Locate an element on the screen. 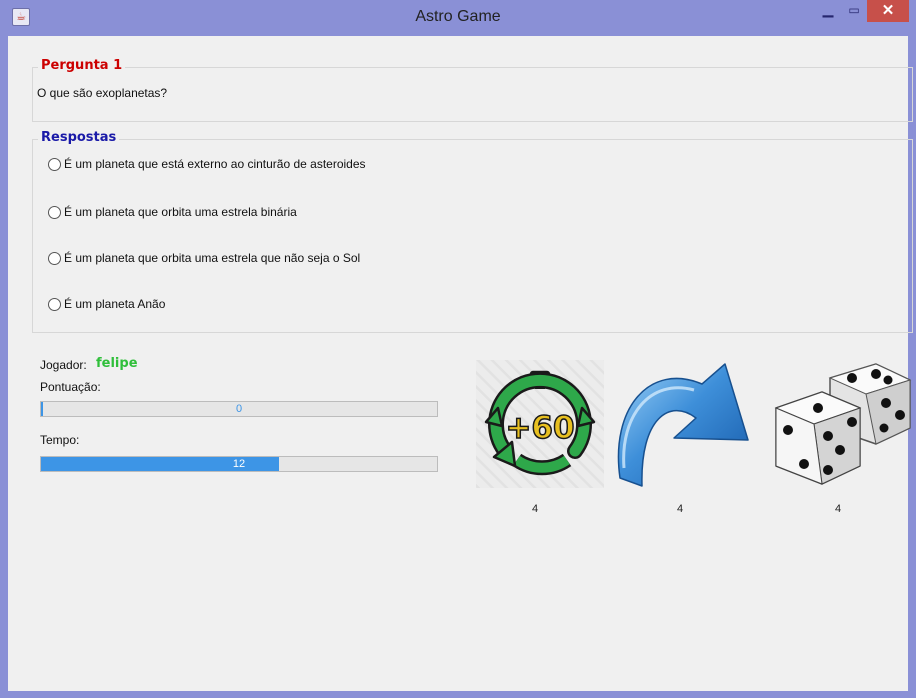 This screenshot has height=698, width=916. dice-powerup-button is located at coordinates (842, 424).